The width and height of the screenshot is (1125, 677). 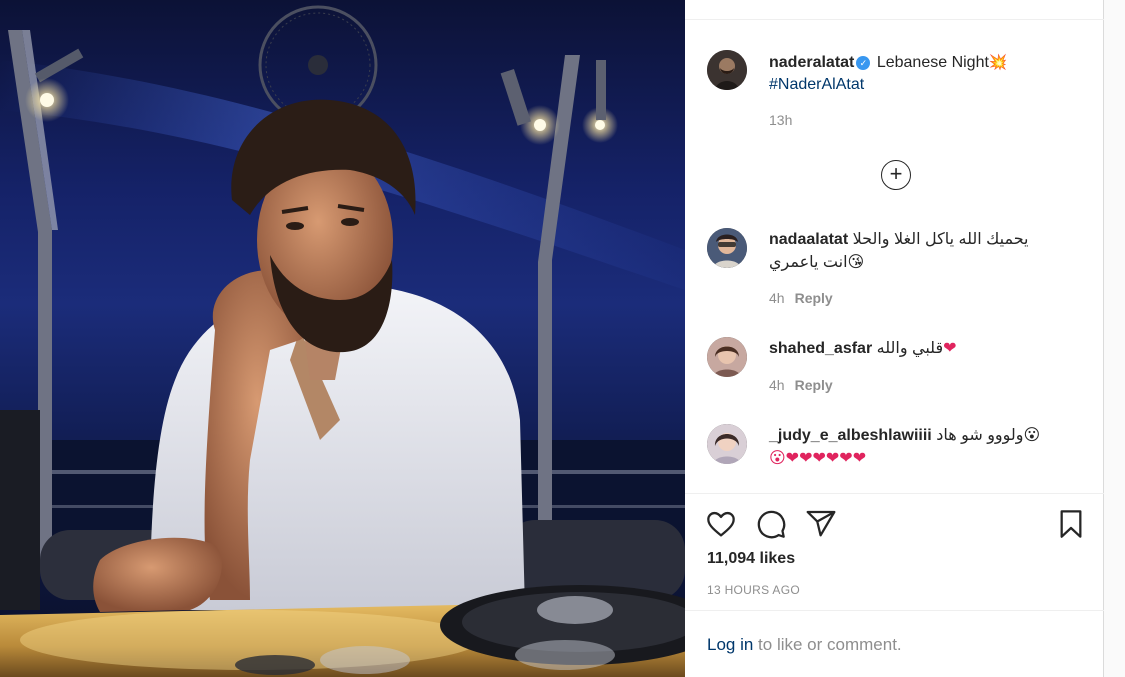 I want to click on caption-hashtag: #NaderAlAtat, so click(x=816, y=85).